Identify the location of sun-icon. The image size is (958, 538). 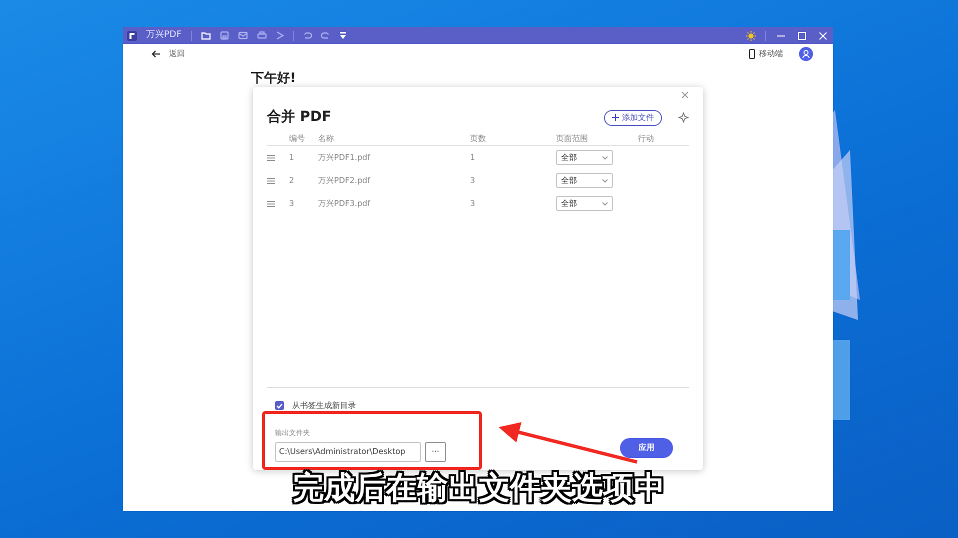
(751, 35).